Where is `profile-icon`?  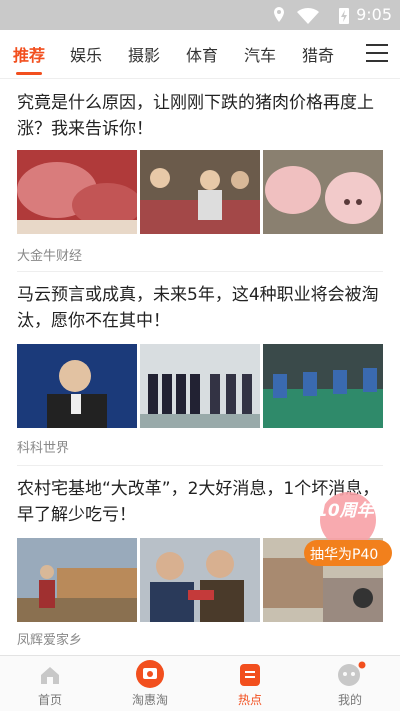
profile-icon is located at coordinates (352, 673).